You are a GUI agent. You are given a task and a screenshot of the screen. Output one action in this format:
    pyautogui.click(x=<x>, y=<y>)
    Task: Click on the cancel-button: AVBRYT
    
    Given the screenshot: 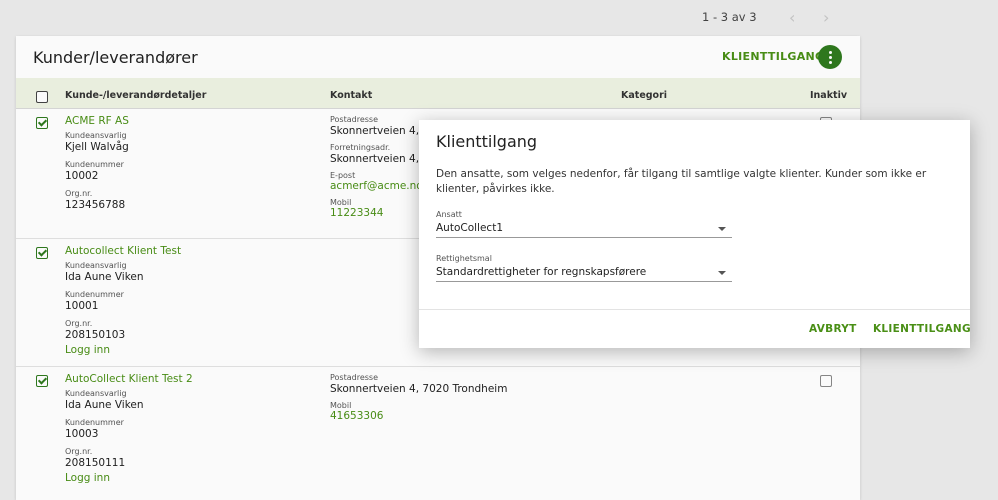 What is the action you would take?
    pyautogui.click(x=833, y=329)
    